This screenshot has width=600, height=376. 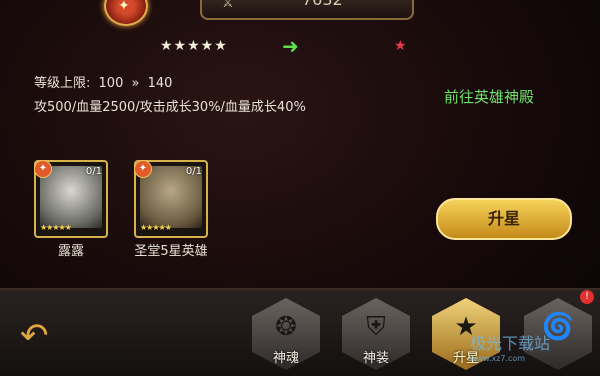 I want to click on watermark: 极光下载站 www.xz7.com, so click(x=510, y=346).